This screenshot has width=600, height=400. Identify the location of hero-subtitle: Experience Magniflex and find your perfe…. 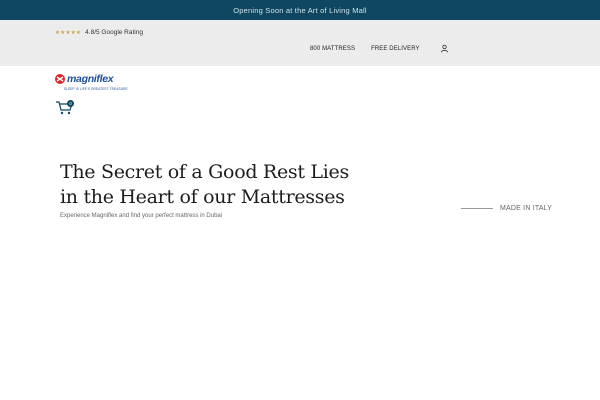
(141, 216).